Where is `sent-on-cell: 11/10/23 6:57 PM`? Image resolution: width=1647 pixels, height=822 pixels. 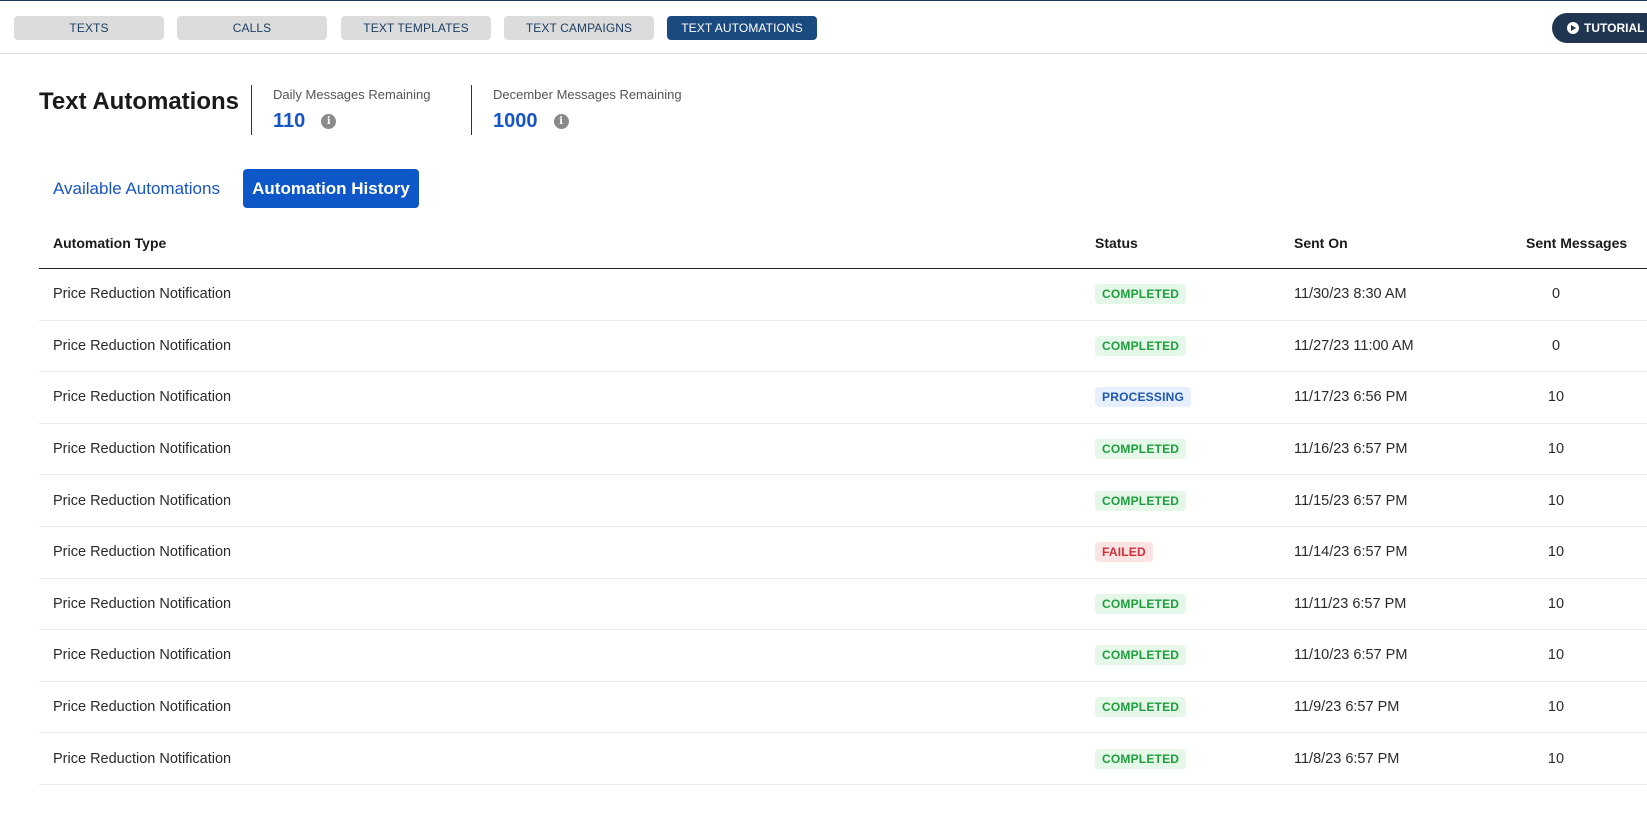
sent-on-cell: 11/10/23 6:57 PM is located at coordinates (1351, 655).